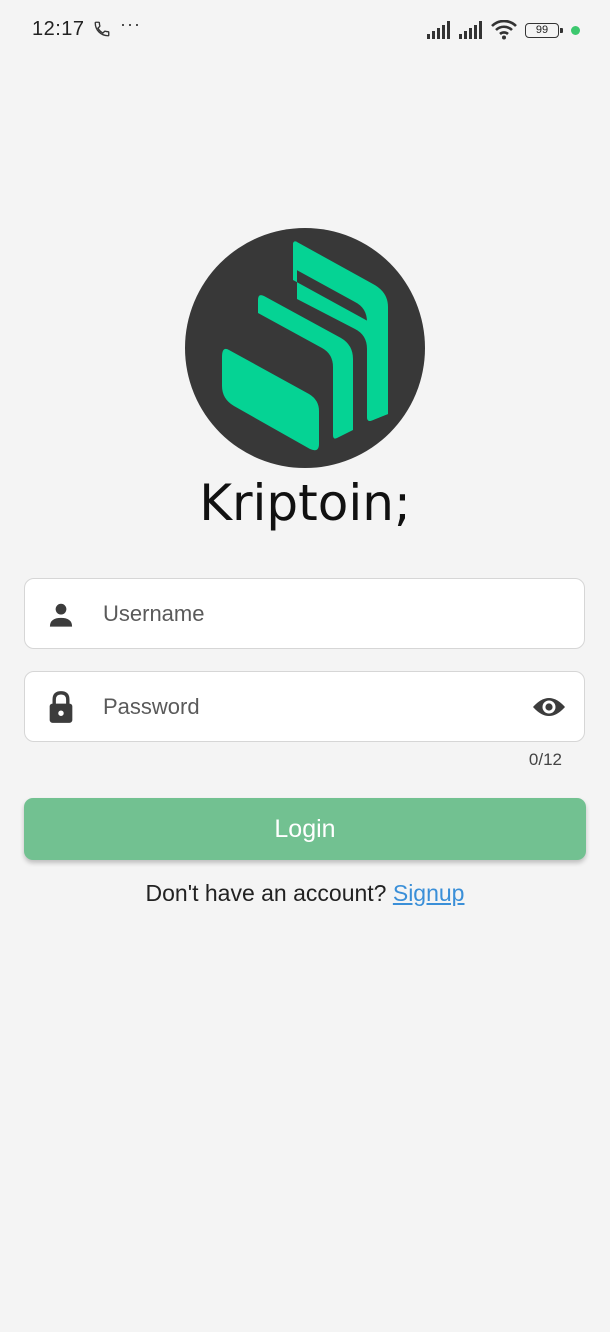 The height and width of the screenshot is (1332, 610). I want to click on username-input, so click(313, 613).